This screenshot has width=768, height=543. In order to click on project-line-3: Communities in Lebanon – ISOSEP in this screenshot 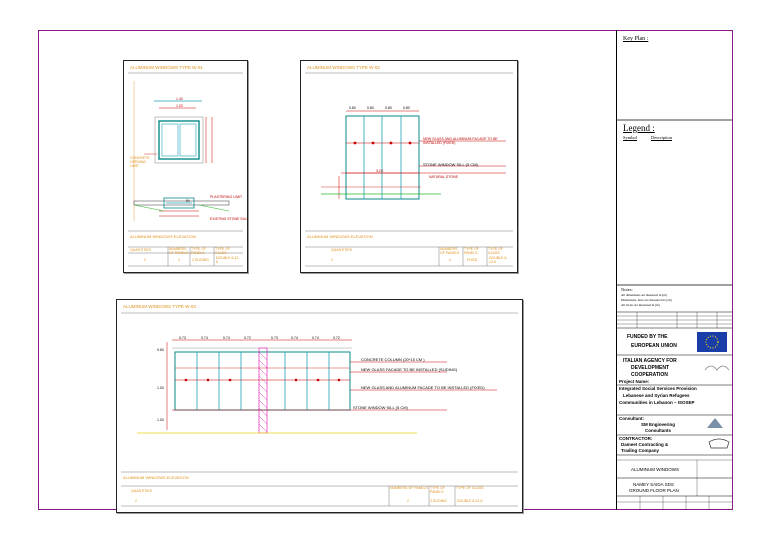, I will do `click(657, 402)`.